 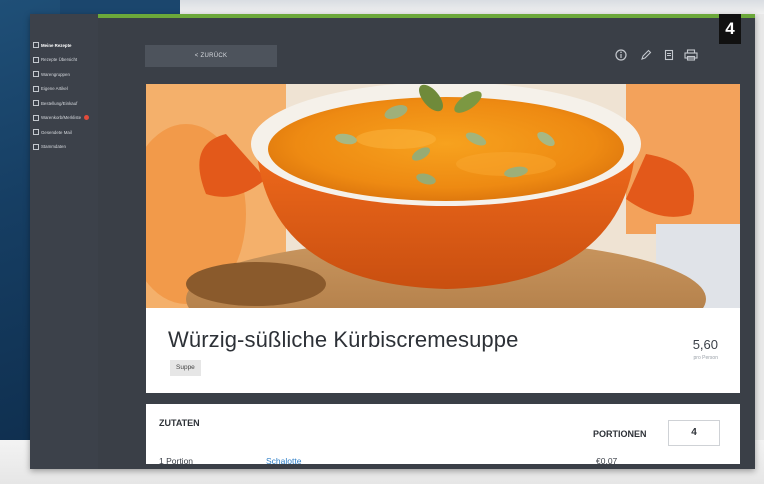 I want to click on sidebar-item-stammdaten: Stammdaten, so click(x=65, y=147).